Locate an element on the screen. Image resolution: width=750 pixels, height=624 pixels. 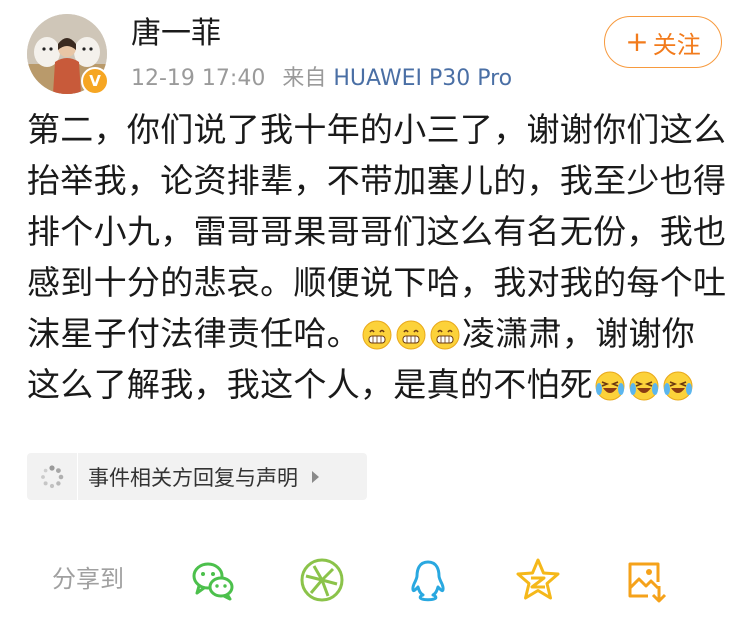
follow-button: + 关注 is located at coordinates (663, 42).